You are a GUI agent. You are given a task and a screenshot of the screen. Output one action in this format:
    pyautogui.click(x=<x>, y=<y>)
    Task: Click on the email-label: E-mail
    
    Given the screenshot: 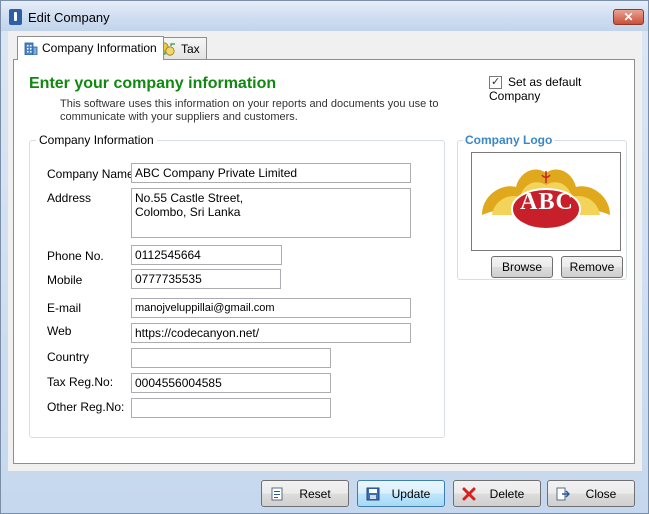 What is the action you would take?
    pyautogui.click(x=64, y=308)
    